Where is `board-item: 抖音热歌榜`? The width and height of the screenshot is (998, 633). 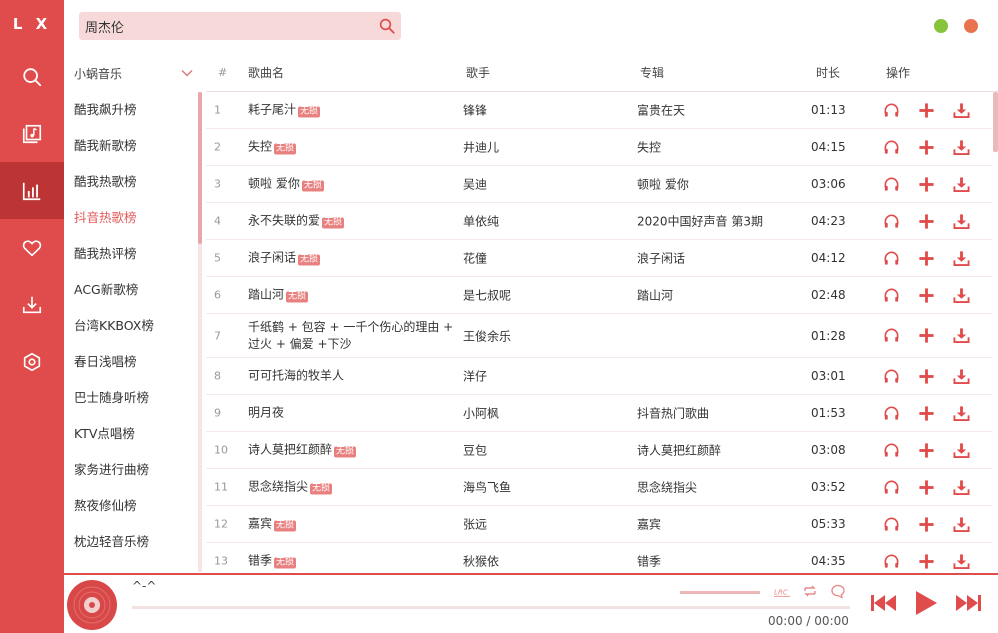 board-item: 抖音热歌榜 is located at coordinates (131, 218).